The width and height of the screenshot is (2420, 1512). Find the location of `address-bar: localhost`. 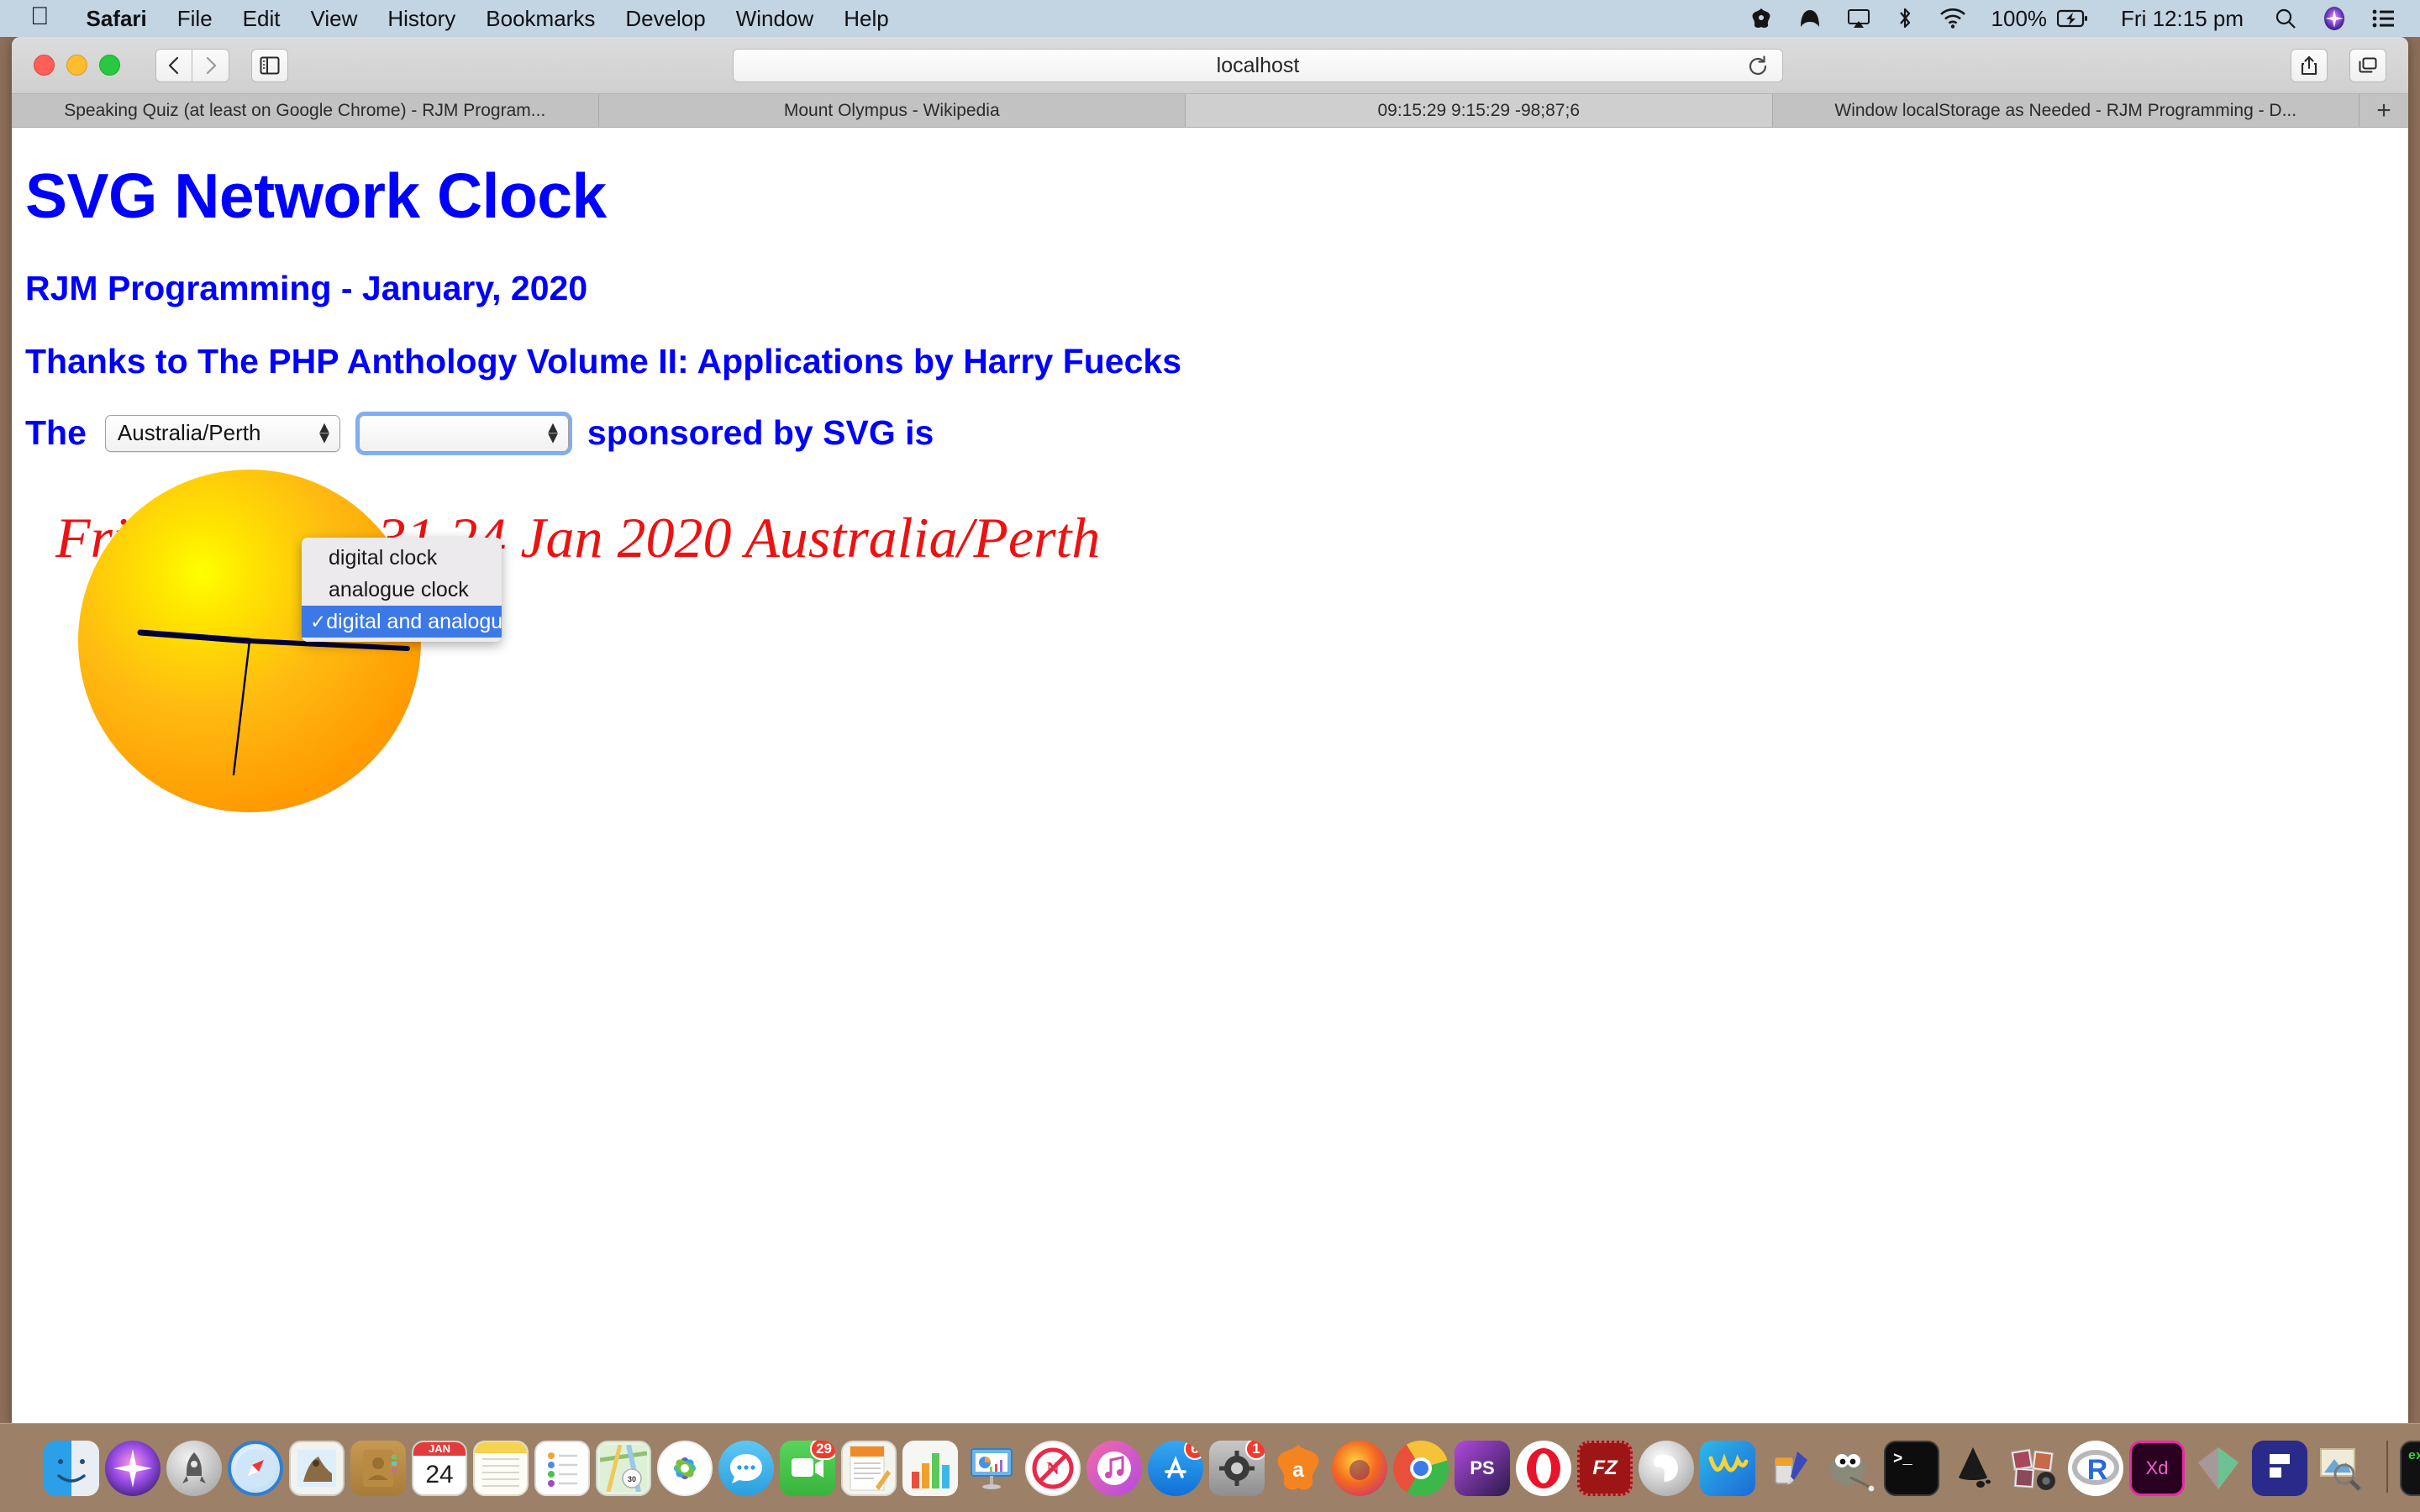

address-bar: localhost is located at coordinates (1258, 65).